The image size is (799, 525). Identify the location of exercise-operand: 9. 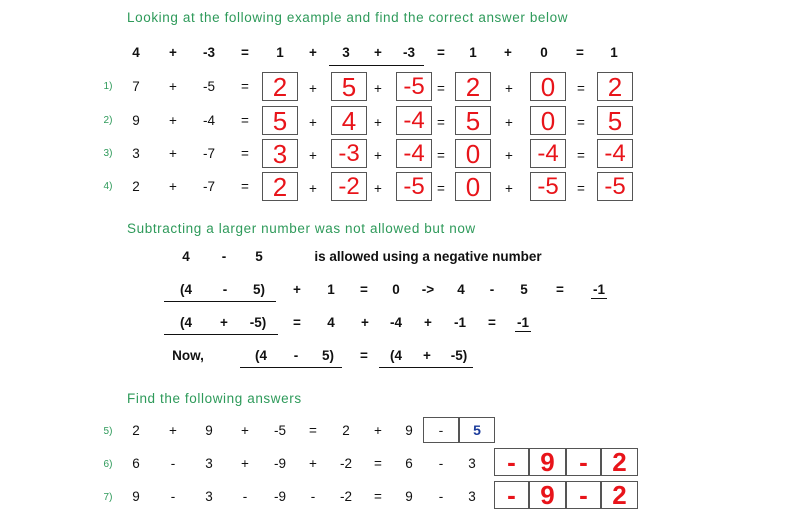
(136, 120).